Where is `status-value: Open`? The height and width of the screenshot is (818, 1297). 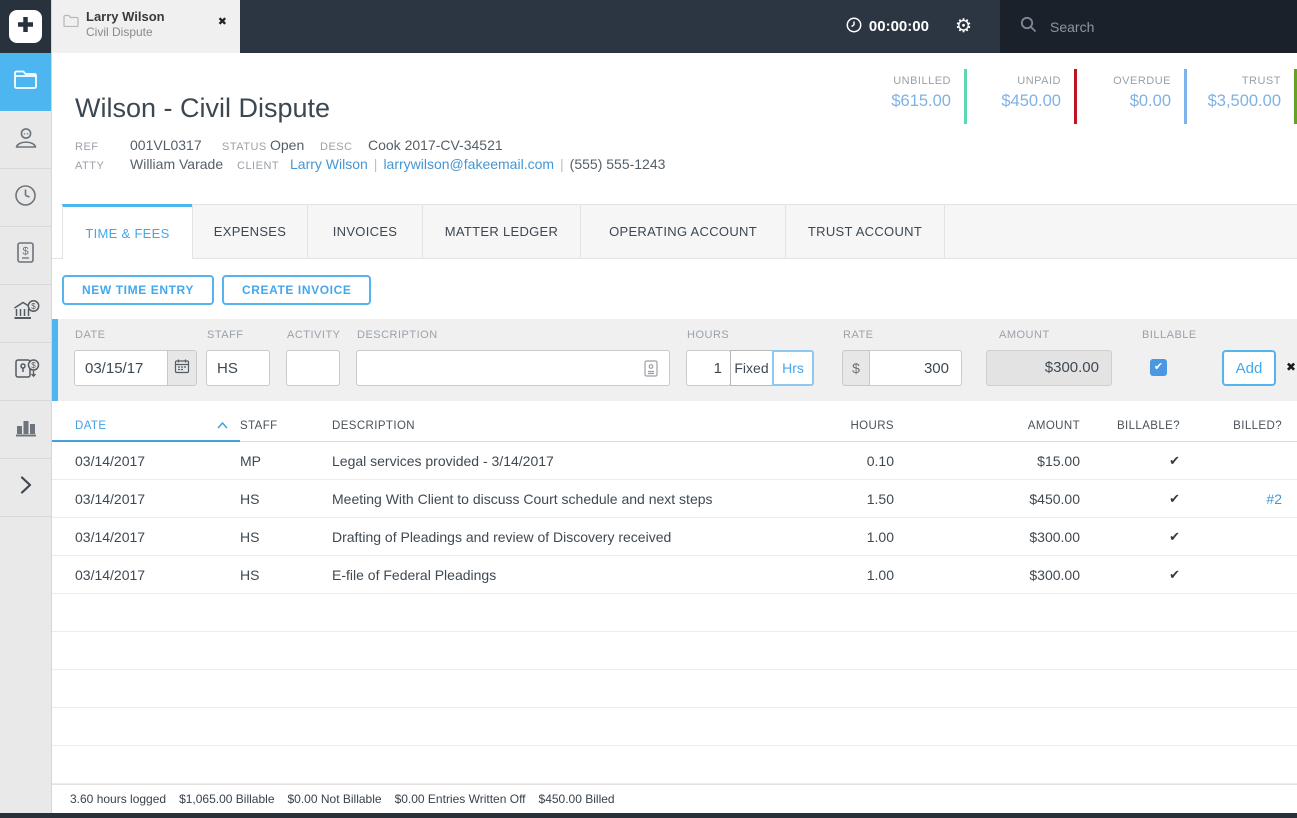 status-value: Open is located at coordinates (287, 145).